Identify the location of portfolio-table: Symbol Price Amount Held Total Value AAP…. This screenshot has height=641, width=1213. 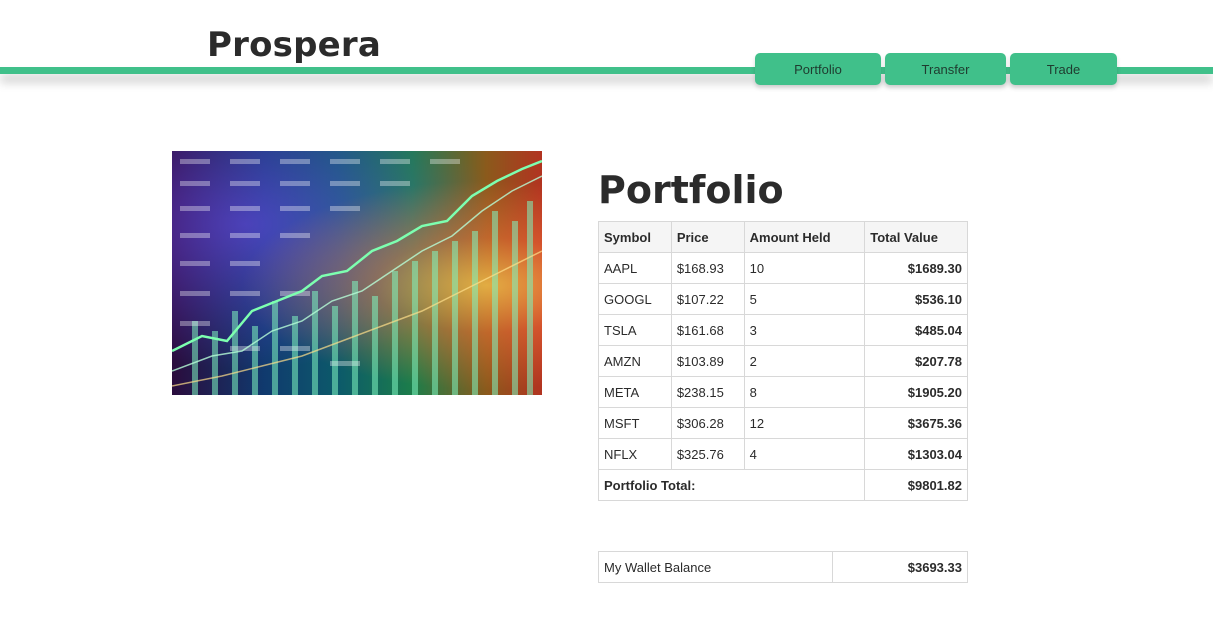
(782, 361).